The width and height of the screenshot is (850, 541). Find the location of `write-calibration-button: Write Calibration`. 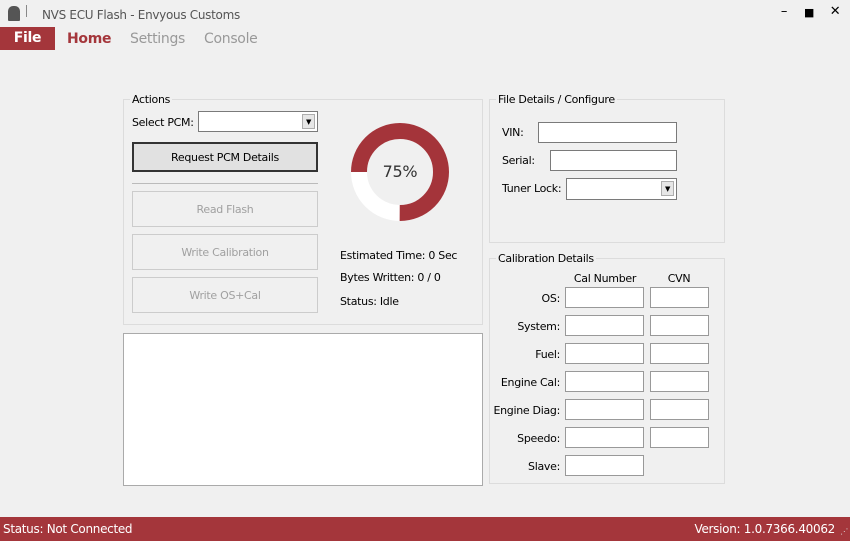

write-calibration-button: Write Calibration is located at coordinates (225, 252).